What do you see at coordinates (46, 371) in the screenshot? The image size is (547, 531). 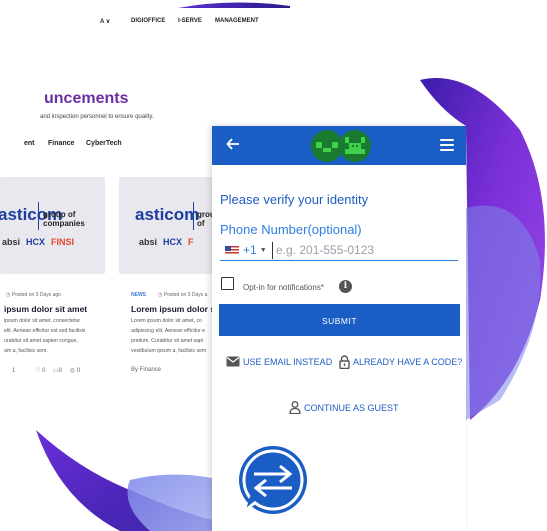 I see `card-stats: 1 ♡ 0 ▭0 ◎ 0` at bounding box center [46, 371].